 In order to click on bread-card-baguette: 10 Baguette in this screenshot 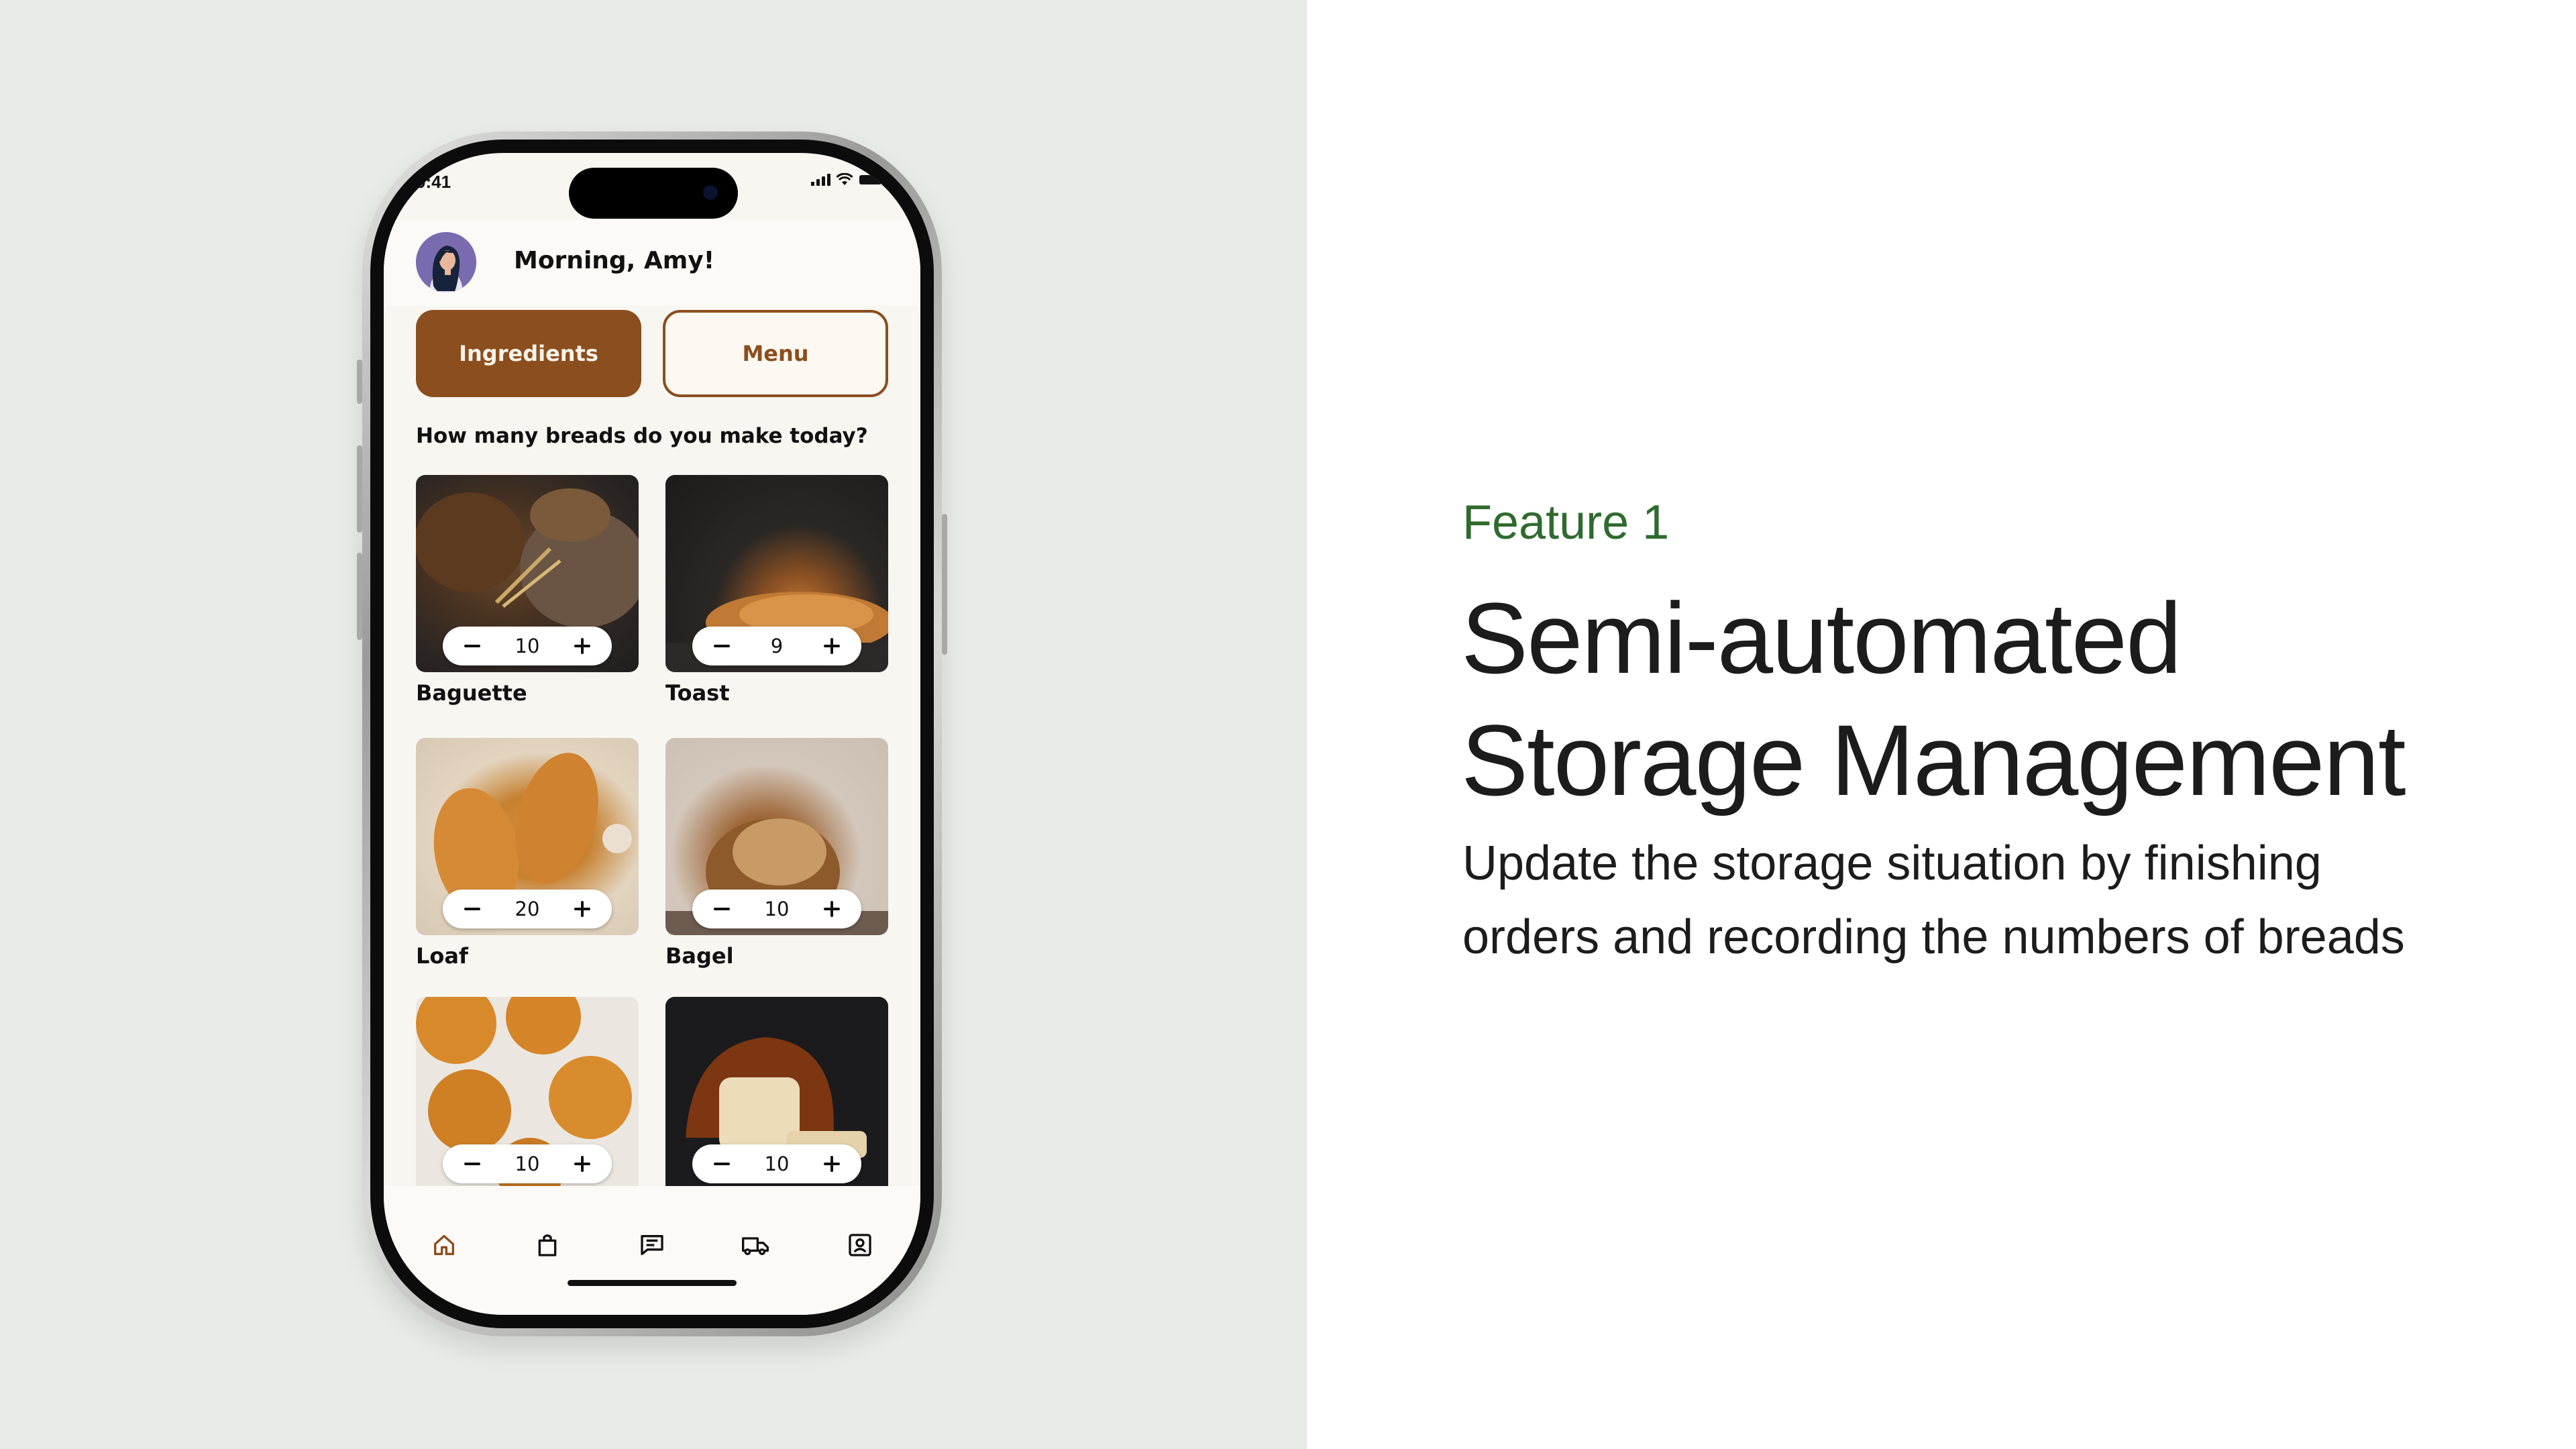, I will do `click(527, 591)`.